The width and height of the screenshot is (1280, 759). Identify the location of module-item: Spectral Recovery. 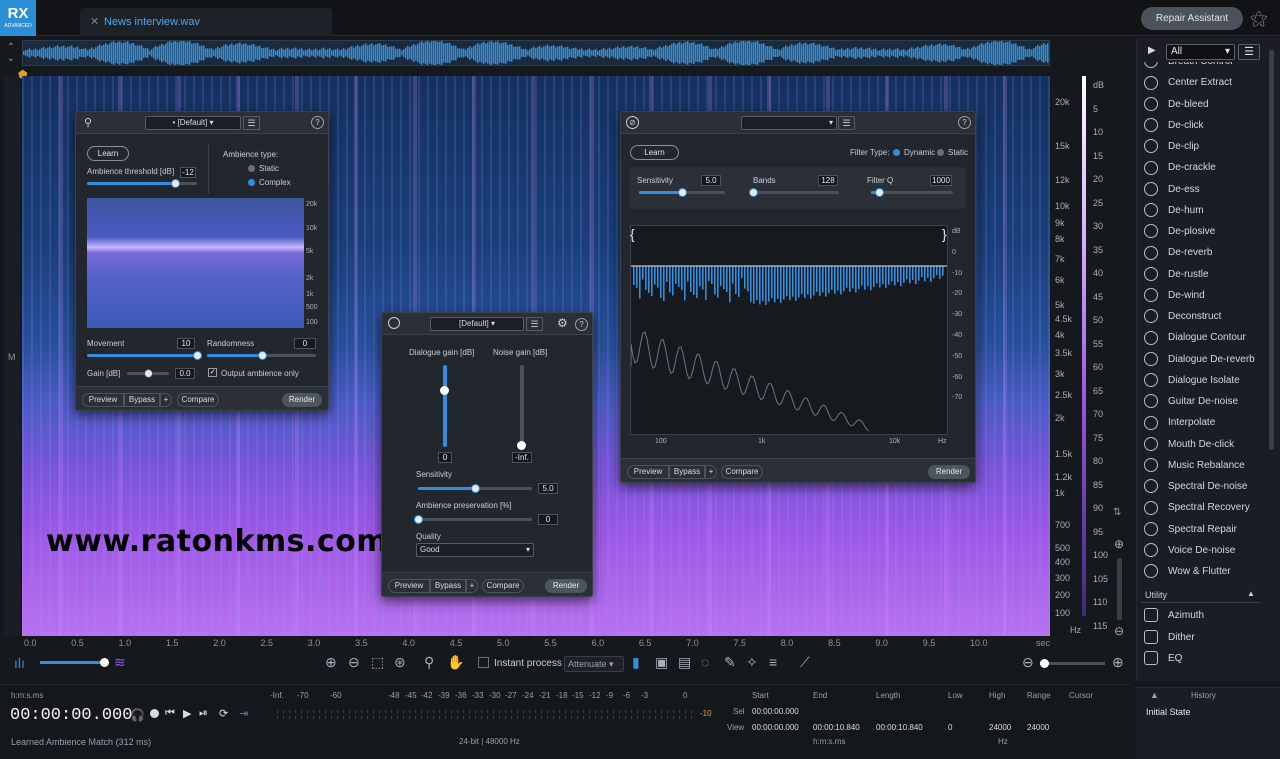
(1204, 508).